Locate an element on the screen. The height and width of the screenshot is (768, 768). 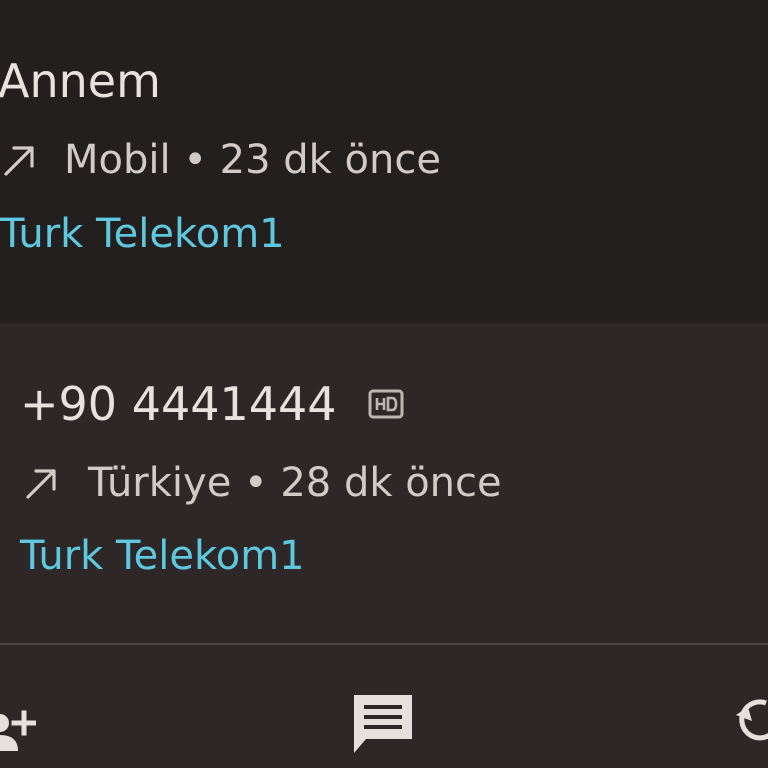
message-icon is located at coordinates (383, 724).